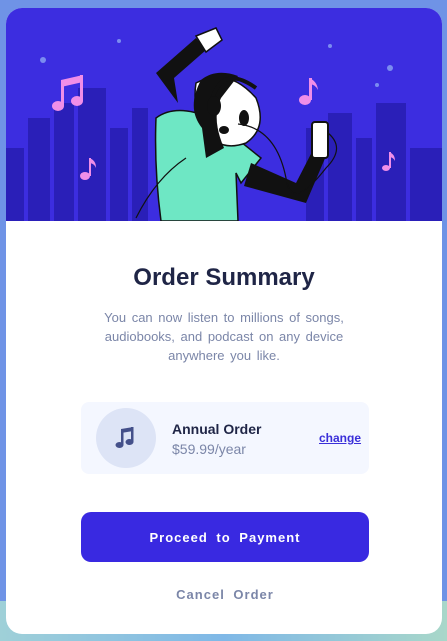 Image resolution: width=447 pixels, height=641 pixels. Describe the element at coordinates (217, 429) in the screenshot. I see `plan-name: Annual Order` at that location.